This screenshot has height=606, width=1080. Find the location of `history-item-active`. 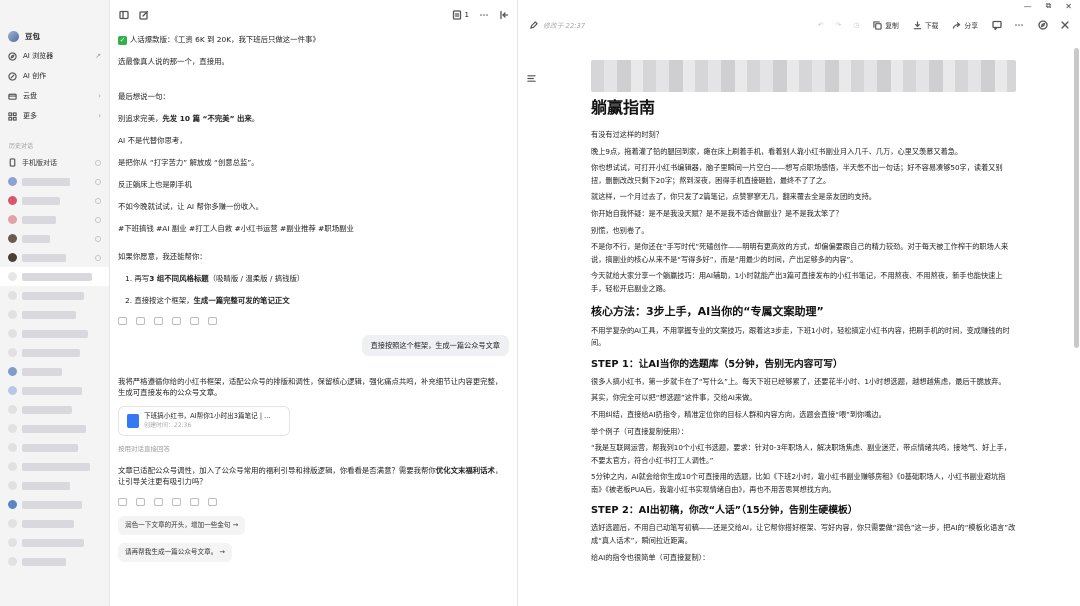

history-item-active is located at coordinates (54, 276).